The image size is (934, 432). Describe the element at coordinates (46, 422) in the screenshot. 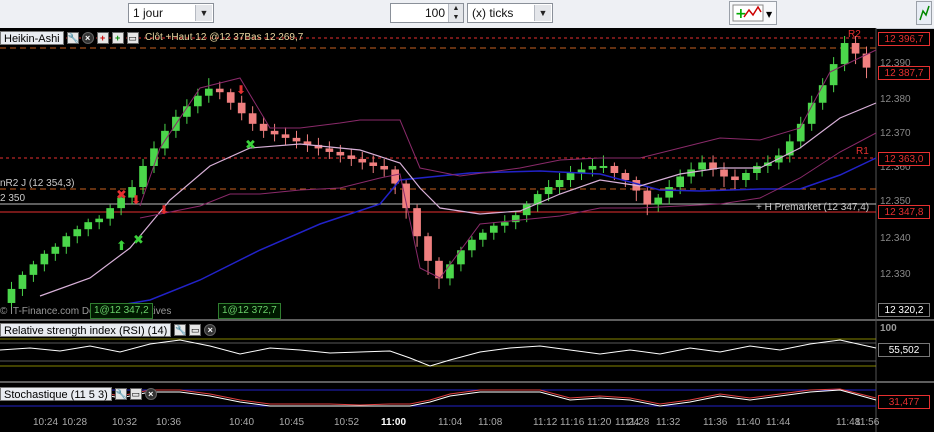

I see `x-tick: 10:24` at that location.